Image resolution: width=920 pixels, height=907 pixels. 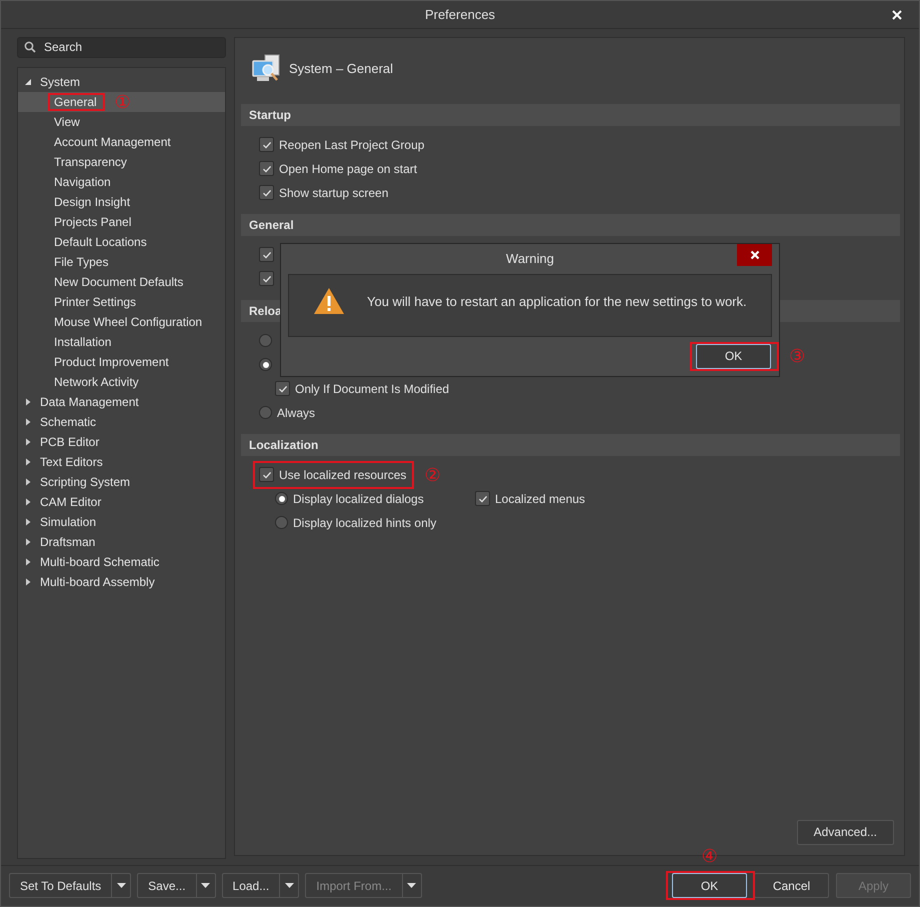 I want to click on warning-icon, so click(x=329, y=301).